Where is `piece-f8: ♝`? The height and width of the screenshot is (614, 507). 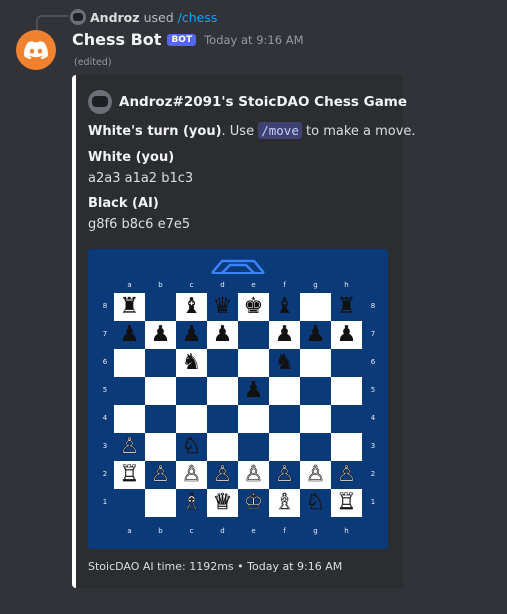 piece-f8: ♝ is located at coordinates (285, 307).